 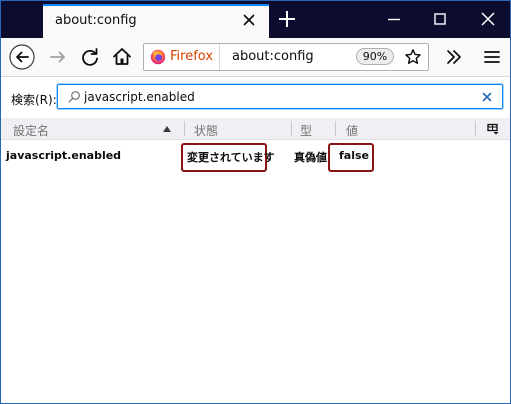 I want to click on table-row: javascript.enabled 変更されています 真偽値 false, so click(x=255, y=158).